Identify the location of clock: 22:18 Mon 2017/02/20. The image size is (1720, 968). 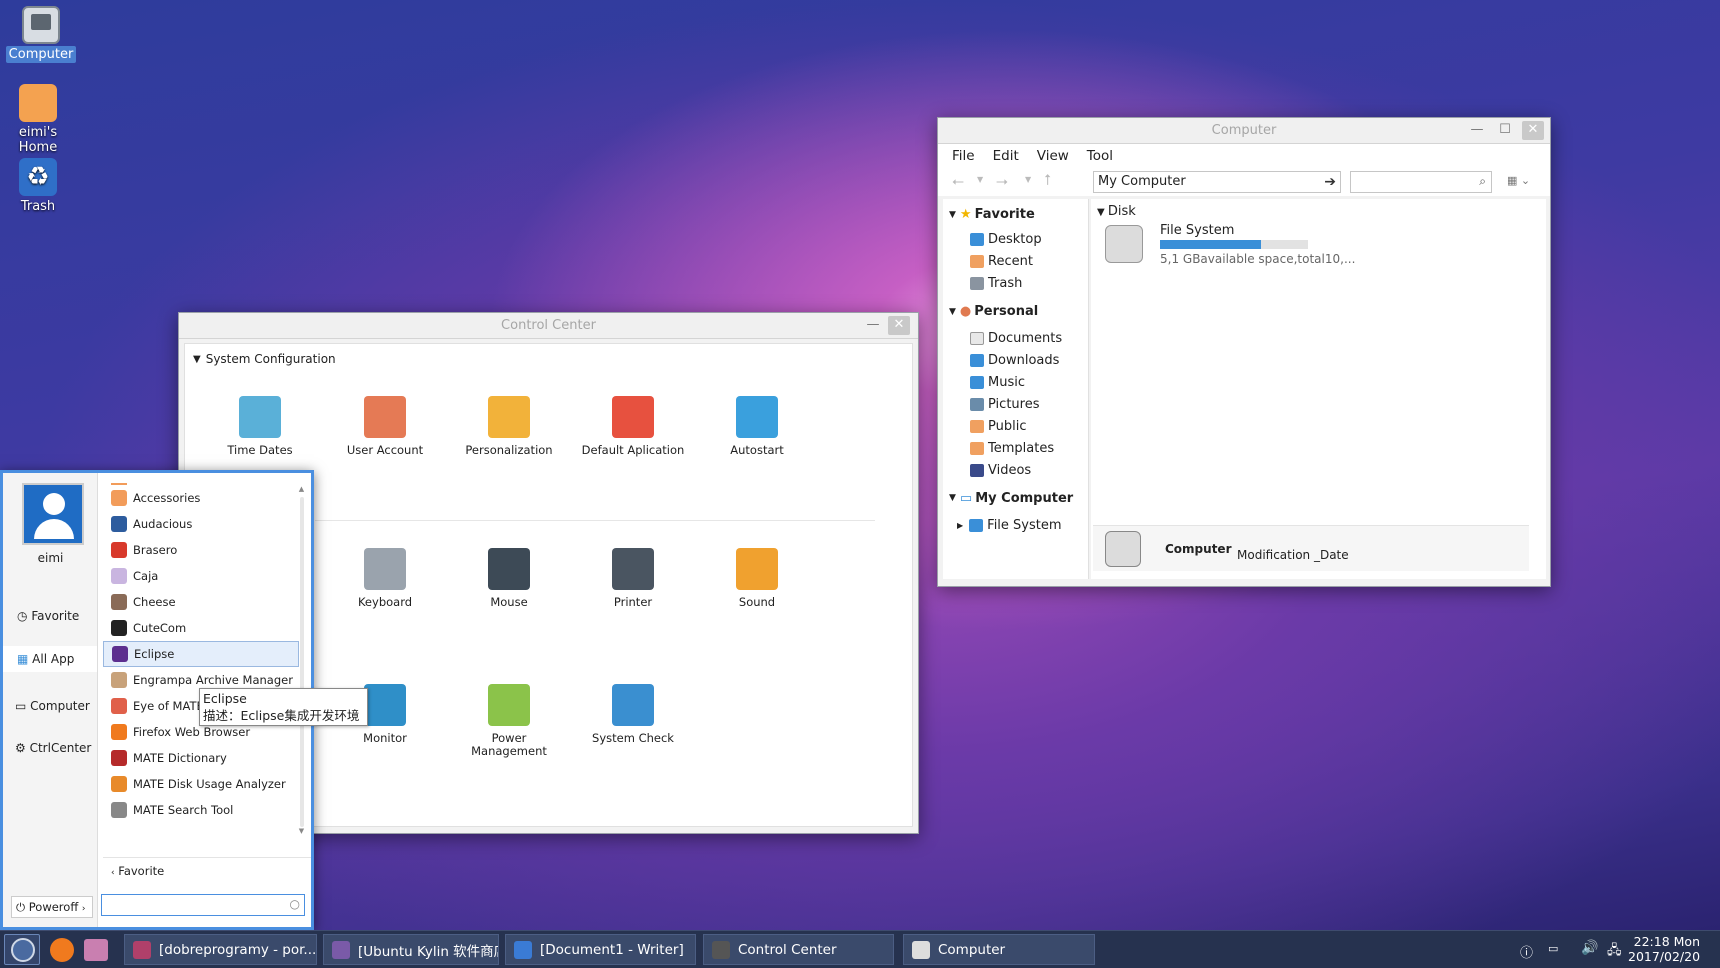
(1664, 949).